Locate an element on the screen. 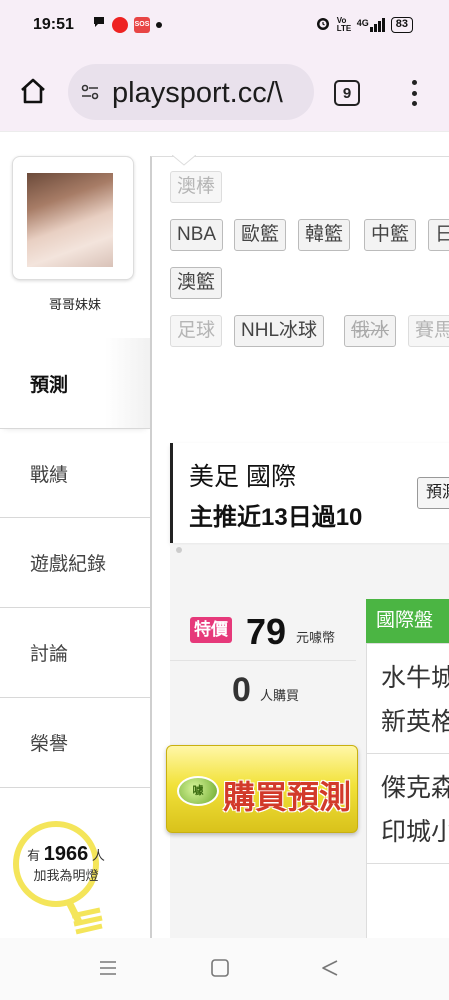 This screenshot has width=449, height=1000. category-tag: 韓籃 is located at coordinates (324, 235).